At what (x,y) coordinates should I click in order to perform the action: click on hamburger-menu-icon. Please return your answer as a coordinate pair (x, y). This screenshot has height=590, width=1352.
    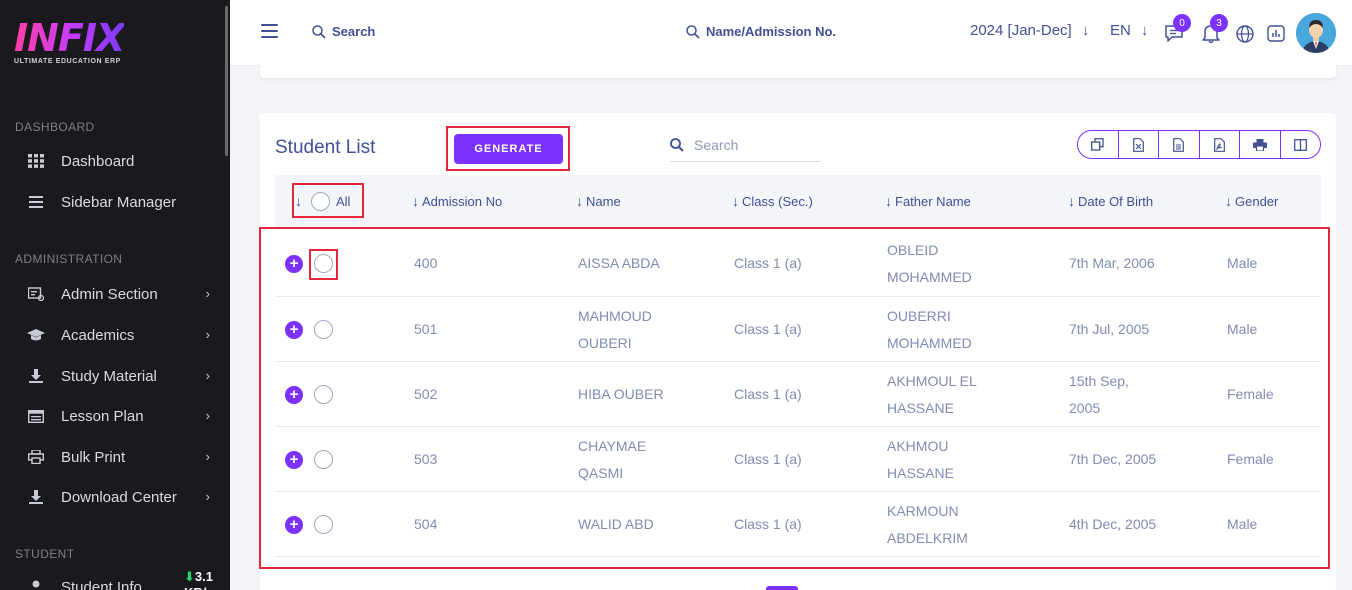
    Looking at the image, I should click on (269, 31).